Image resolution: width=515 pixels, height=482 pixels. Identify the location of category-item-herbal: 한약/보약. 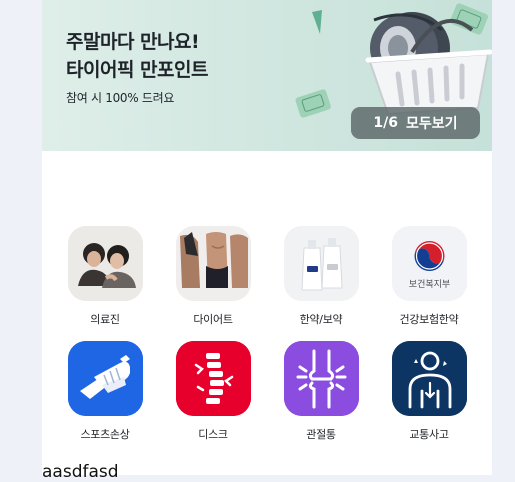
(321, 276).